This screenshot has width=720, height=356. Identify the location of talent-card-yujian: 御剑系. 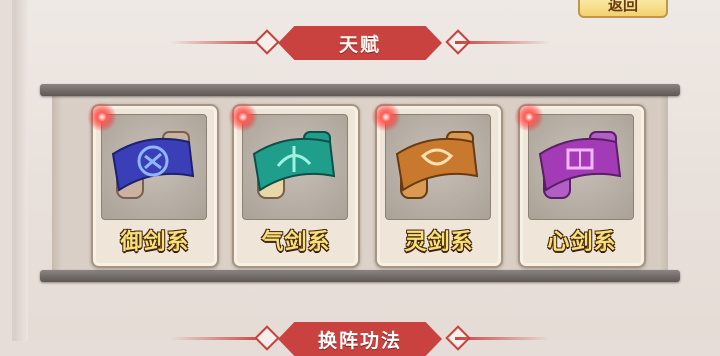
(153, 185).